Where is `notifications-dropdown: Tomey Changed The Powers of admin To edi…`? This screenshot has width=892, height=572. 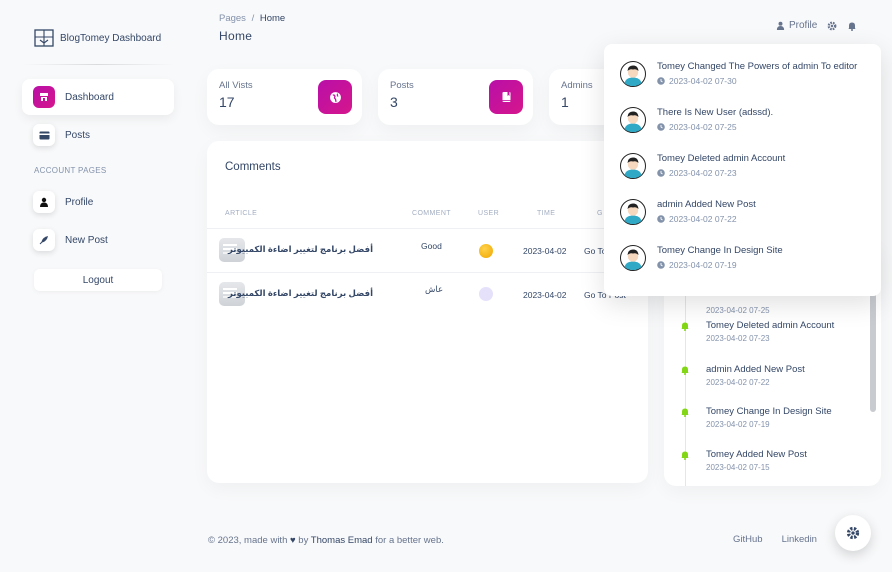
notifications-dropdown: Tomey Changed The Powers of admin To edi… is located at coordinates (742, 170).